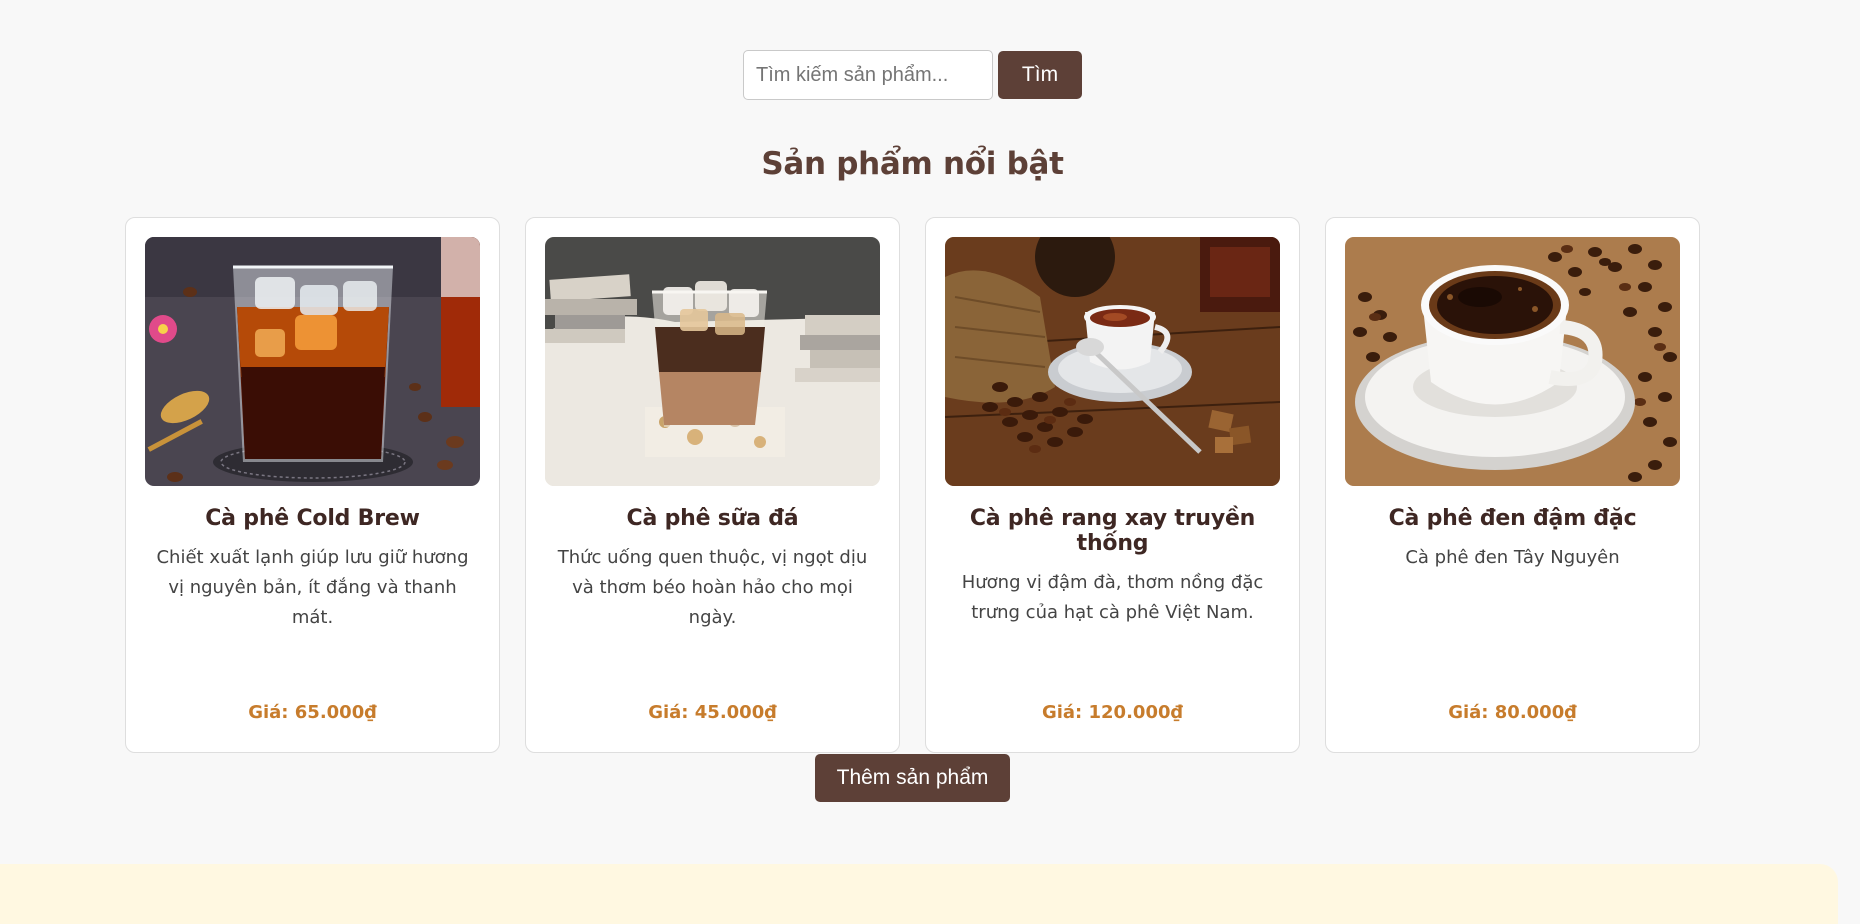 This screenshot has width=1860, height=924. I want to click on add-product-button: Thêm sản phẩm, so click(912, 778).